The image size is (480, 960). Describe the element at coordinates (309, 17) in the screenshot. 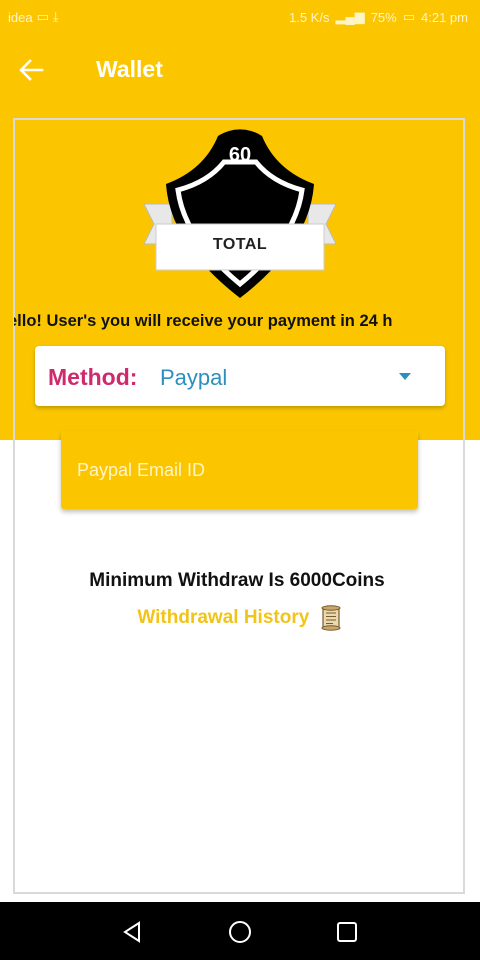

I see `network-speed: 1.5 K/s` at that location.